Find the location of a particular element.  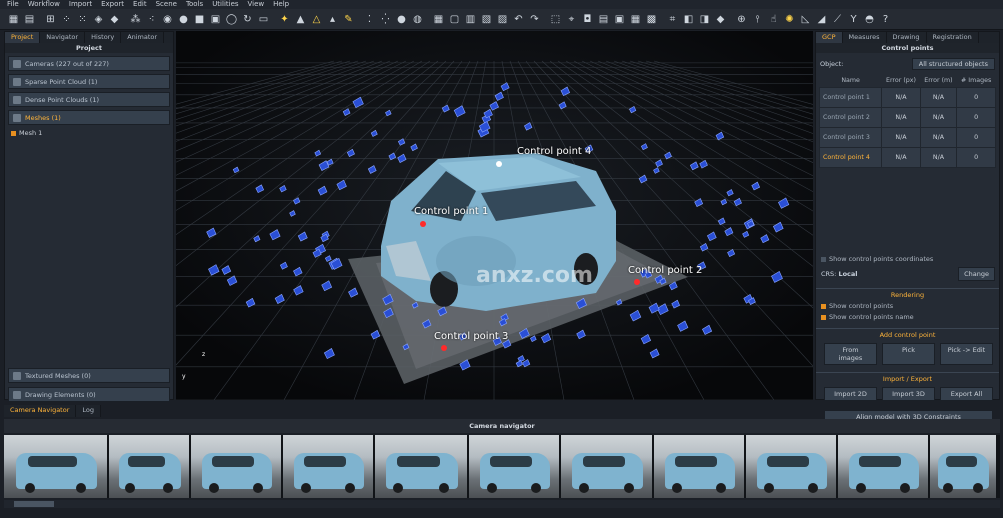

sparse-icon: ⁖ is located at coordinates (151, 19).